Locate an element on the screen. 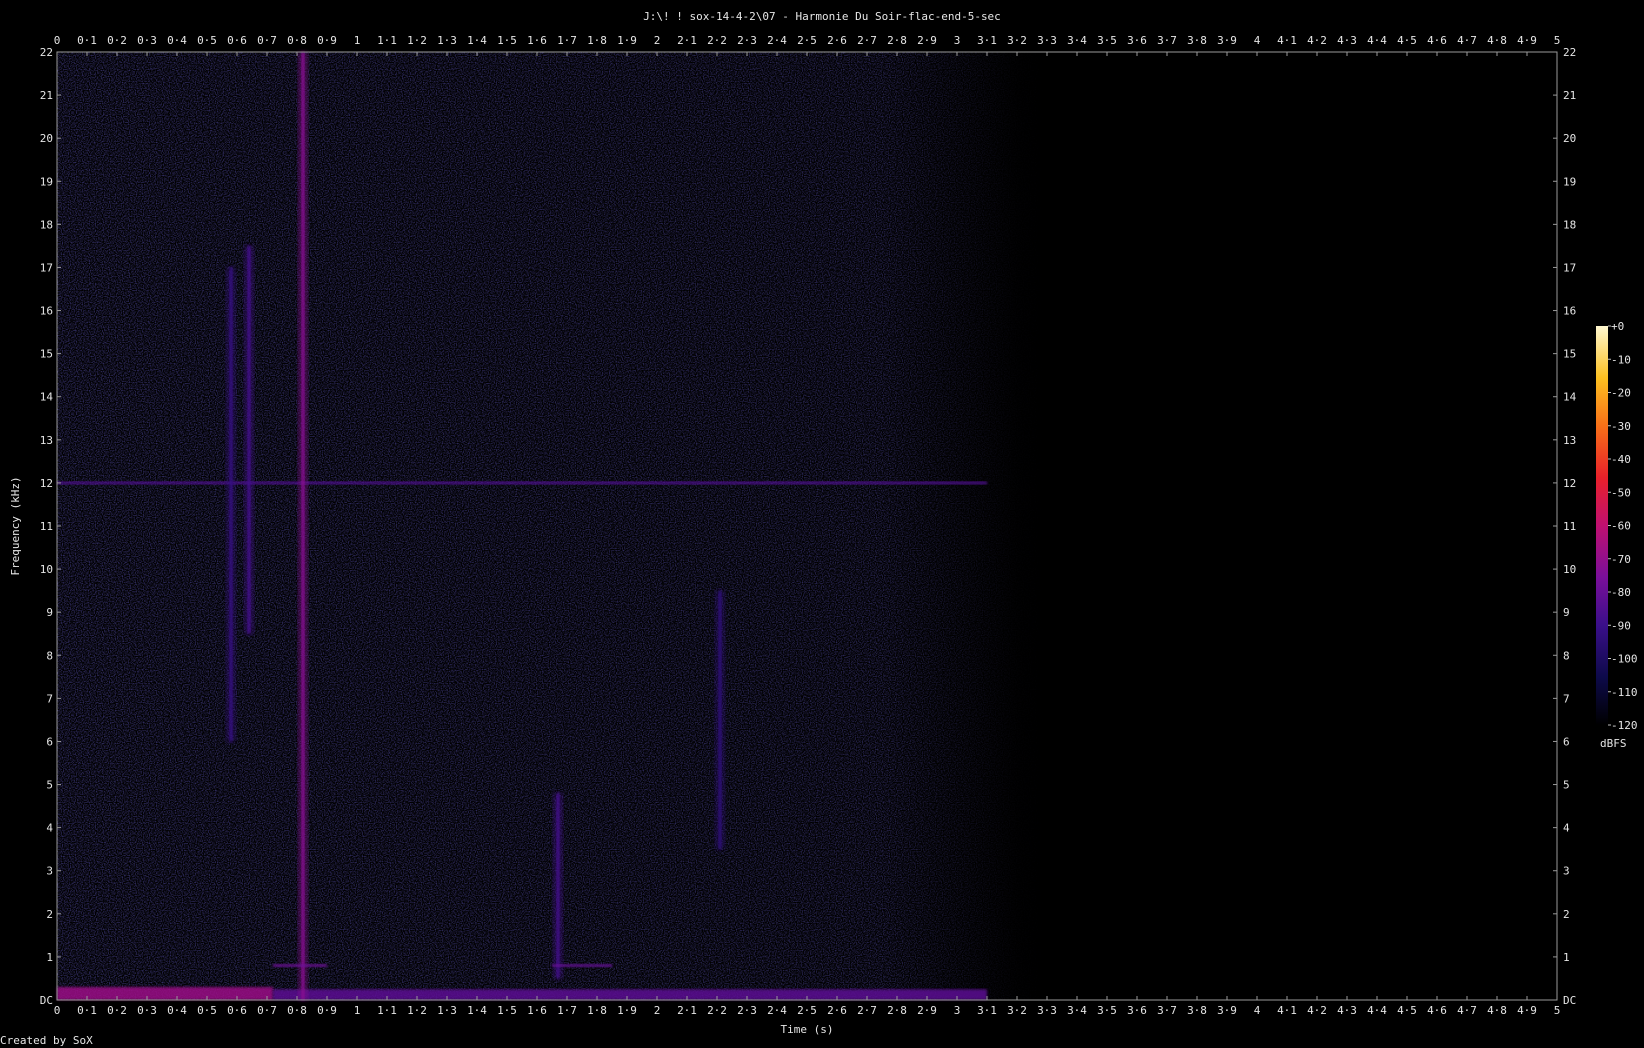 The width and height of the screenshot is (1644, 1048). x-tick-label-bottom: 1·4 is located at coordinates (477, 1010).